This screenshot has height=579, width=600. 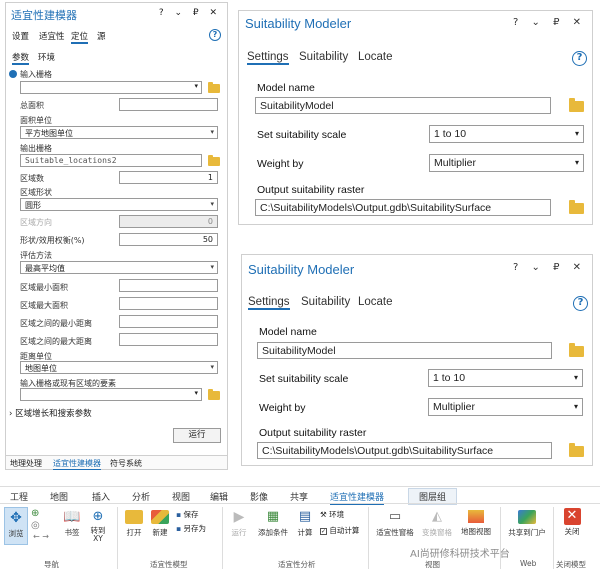 I want to click on output-raster-input: Suitable_locations2, so click(x=111, y=160).